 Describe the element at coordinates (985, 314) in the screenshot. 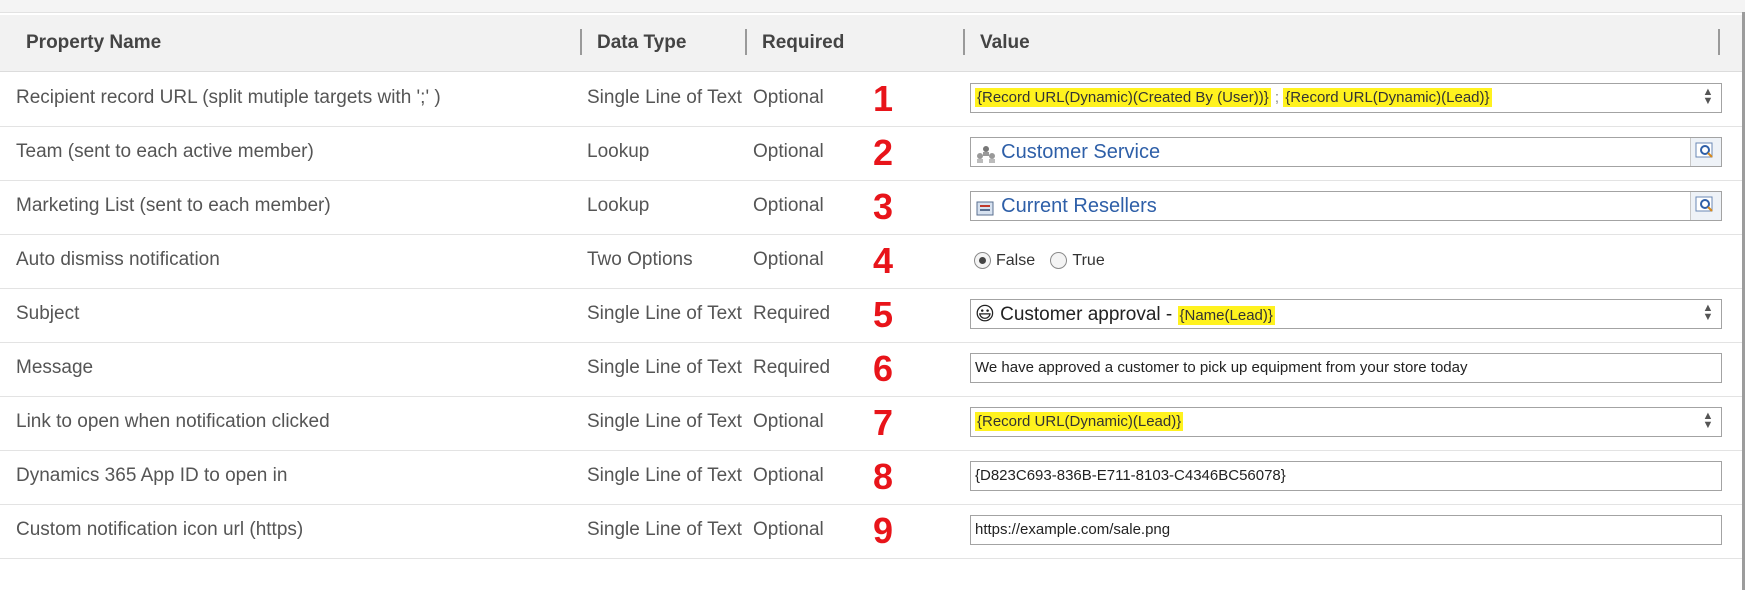

I see `smiley-emoji-icon: 😃` at that location.